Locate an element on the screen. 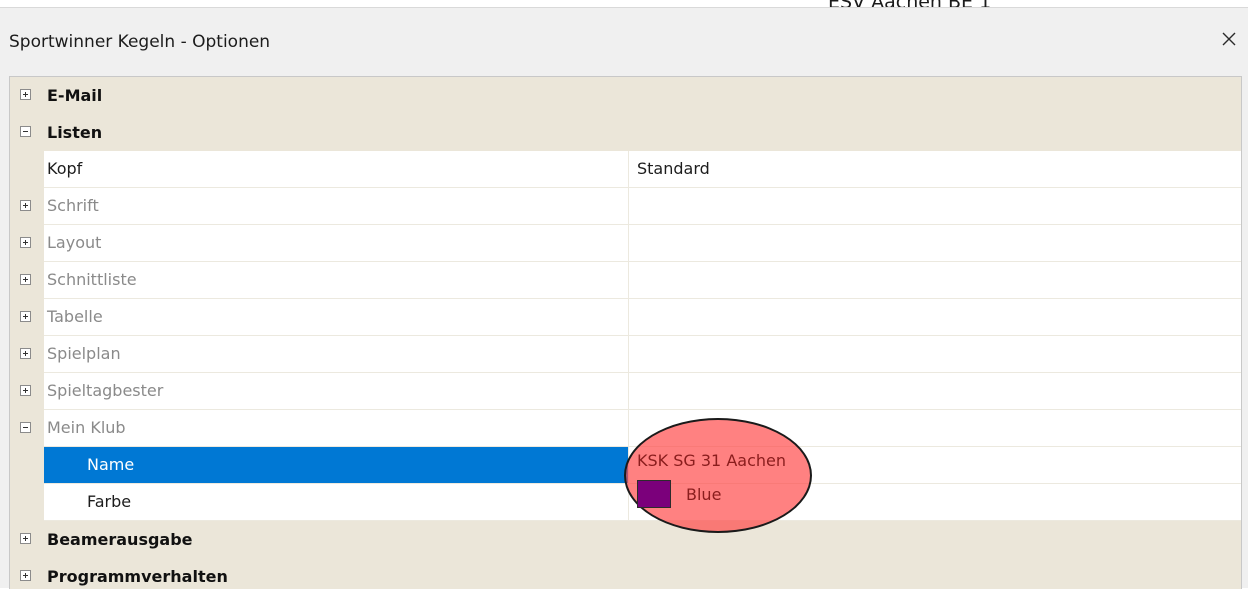 The image size is (1248, 589). property-row-layout: Layout is located at coordinates (625, 243).